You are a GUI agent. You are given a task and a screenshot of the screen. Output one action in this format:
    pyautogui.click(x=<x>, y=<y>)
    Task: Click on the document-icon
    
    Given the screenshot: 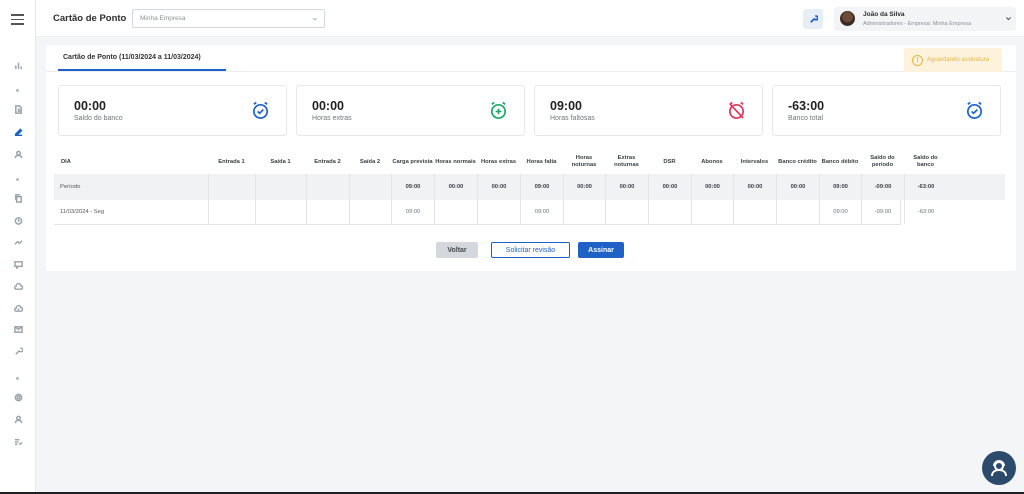 What is the action you would take?
    pyautogui.click(x=18, y=109)
    